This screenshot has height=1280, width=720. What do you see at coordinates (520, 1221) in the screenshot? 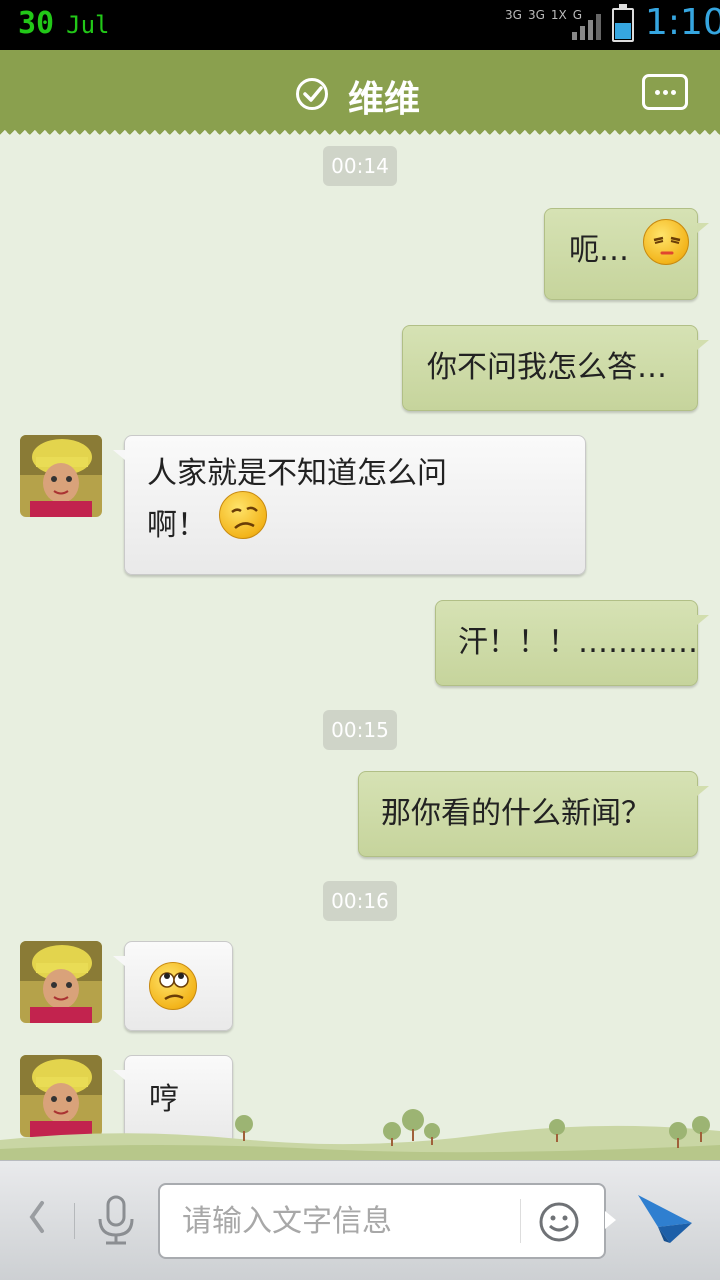
I see `input-separator` at bounding box center [520, 1221].